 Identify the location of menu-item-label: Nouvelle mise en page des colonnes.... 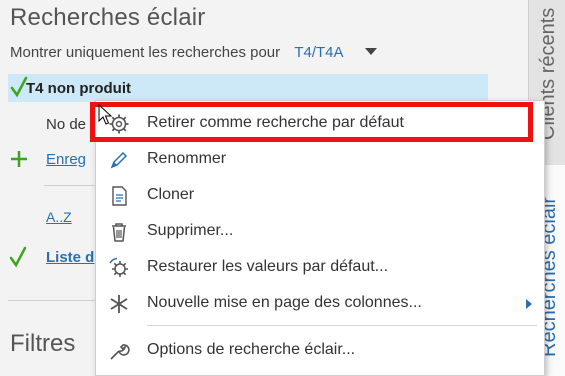
(284, 302).